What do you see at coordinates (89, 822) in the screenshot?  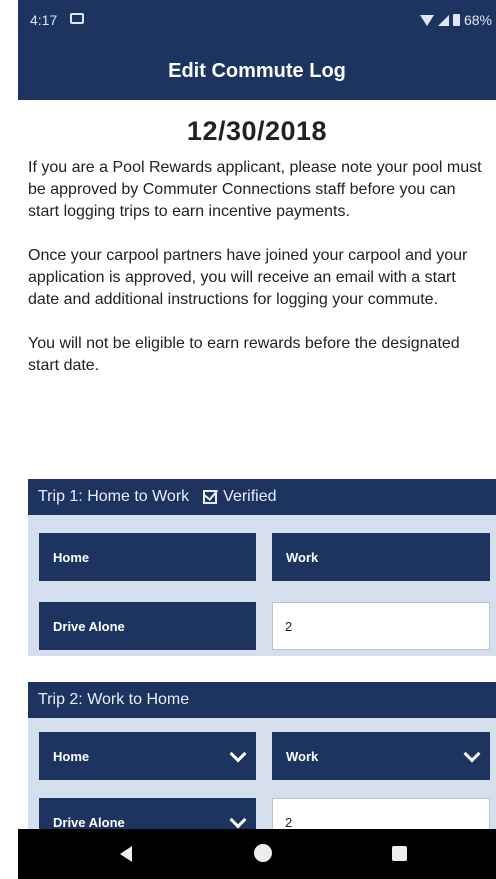 I see `trip-2-mode-label: Drive Alone` at bounding box center [89, 822].